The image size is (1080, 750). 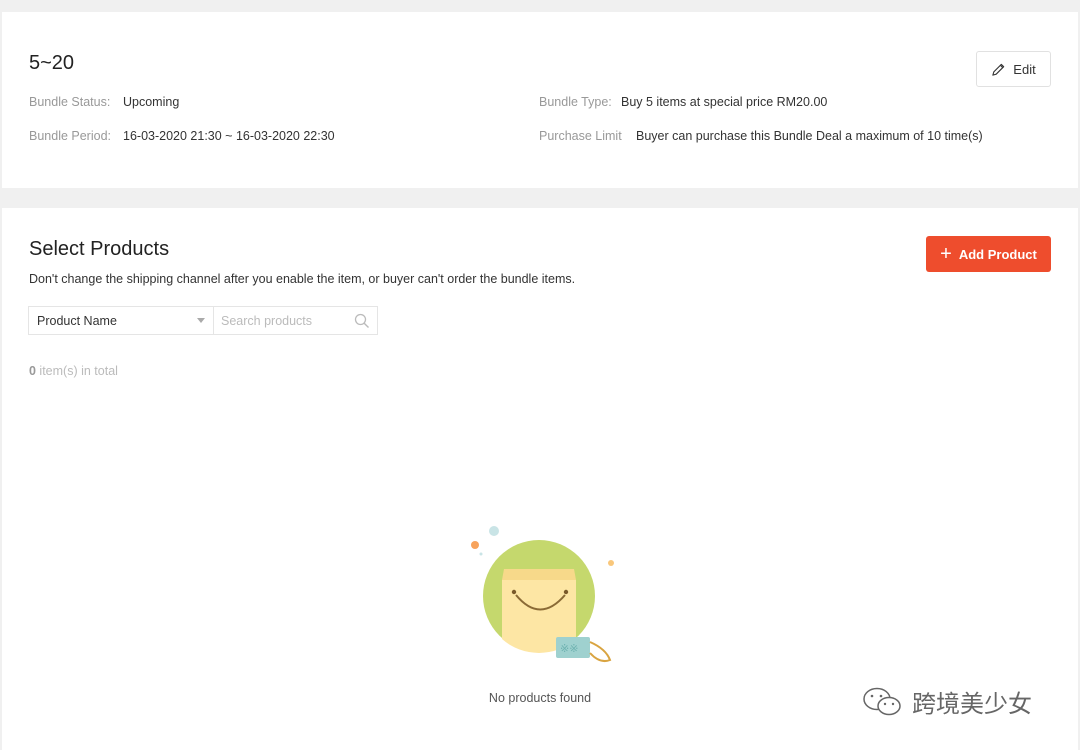 I want to click on add-product-button: + Add Product, so click(x=988, y=254).